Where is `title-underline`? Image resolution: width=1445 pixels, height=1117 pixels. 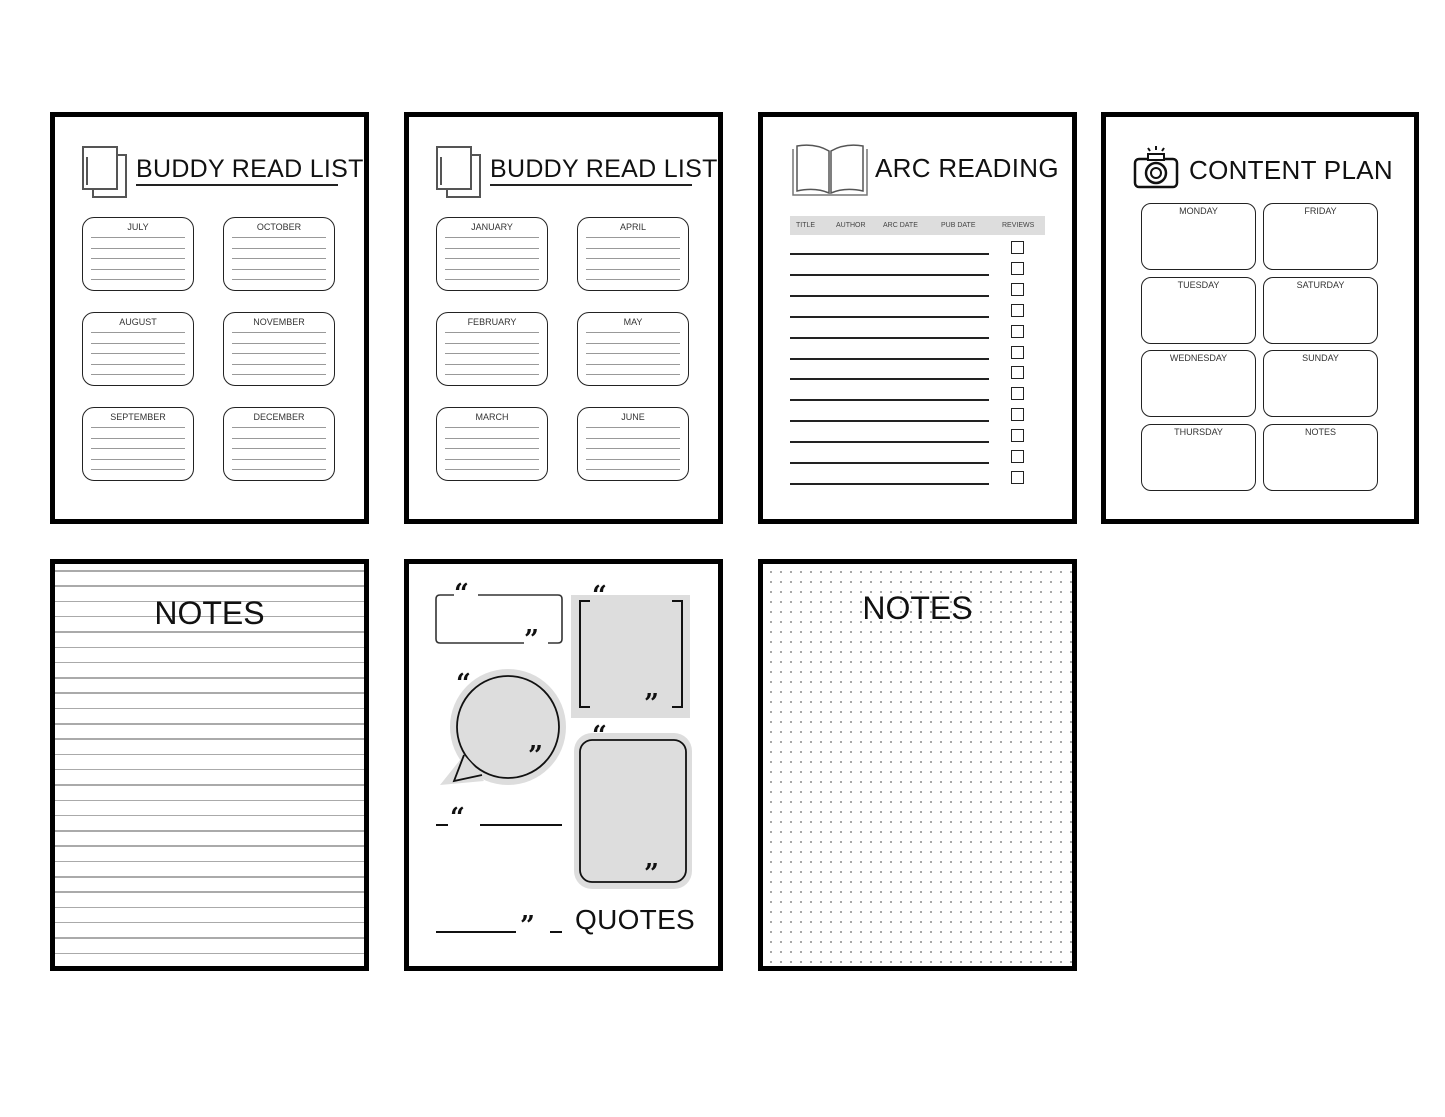
title-underline is located at coordinates (591, 185).